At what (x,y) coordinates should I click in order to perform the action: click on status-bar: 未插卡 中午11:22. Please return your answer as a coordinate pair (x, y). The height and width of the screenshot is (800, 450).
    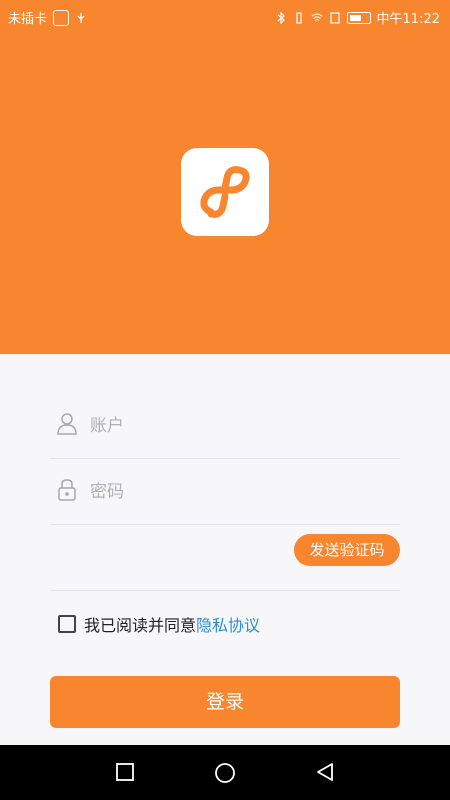
    Looking at the image, I should click on (225, 16).